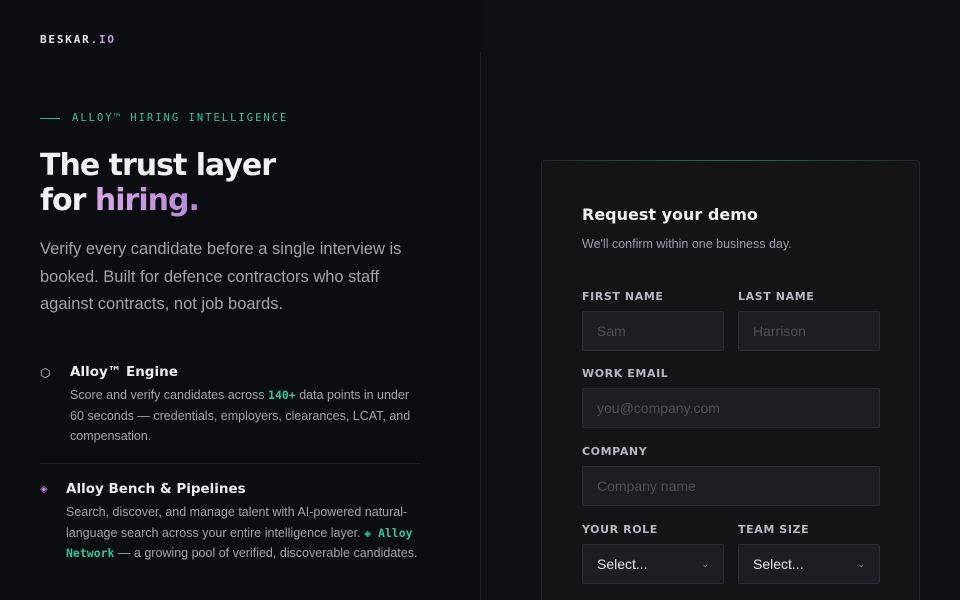  Describe the element at coordinates (615, 451) in the screenshot. I see `company-label: COMPANY` at that location.